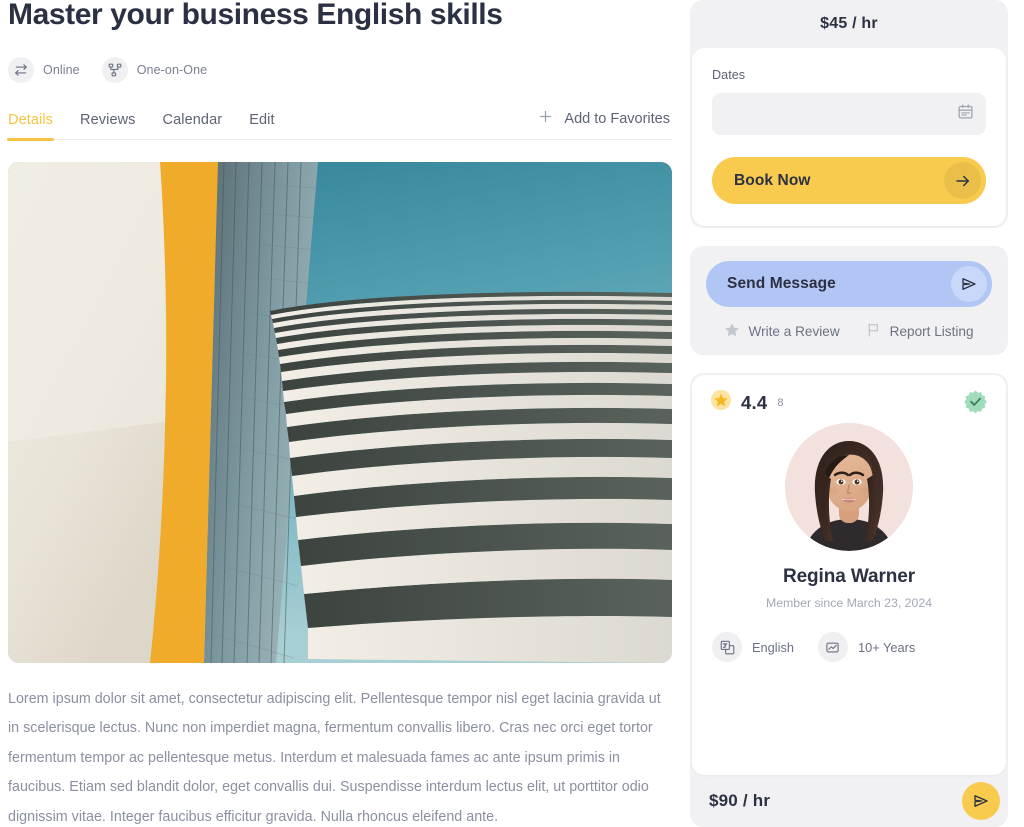 The height and width of the screenshot is (827, 1024). What do you see at coordinates (849, 23) in the screenshot?
I see `booking-price: $45 / hr` at bounding box center [849, 23].